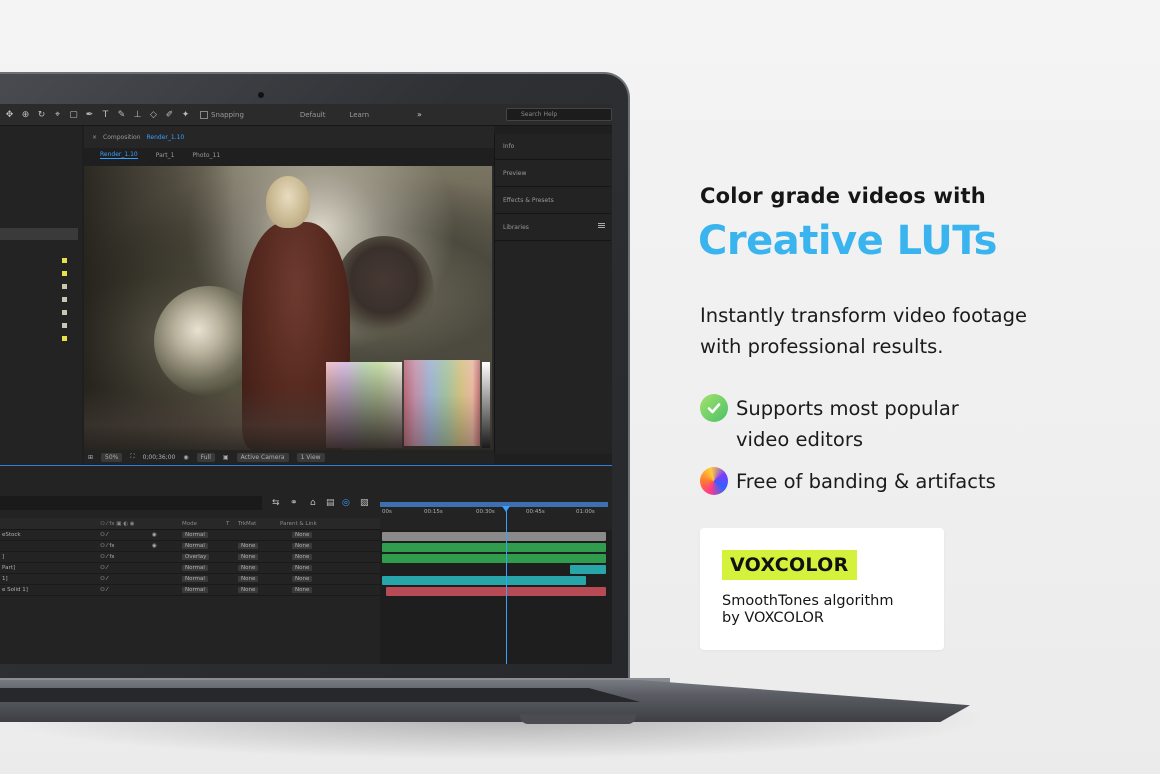 The height and width of the screenshot is (774, 1160). I want to click on layer-bar-red, so click(496, 591).